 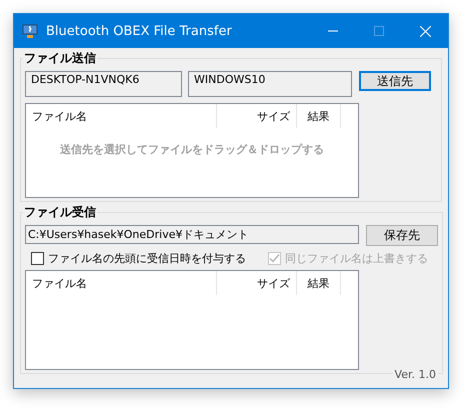 I want to click on checkmark-icon, so click(x=274, y=258).